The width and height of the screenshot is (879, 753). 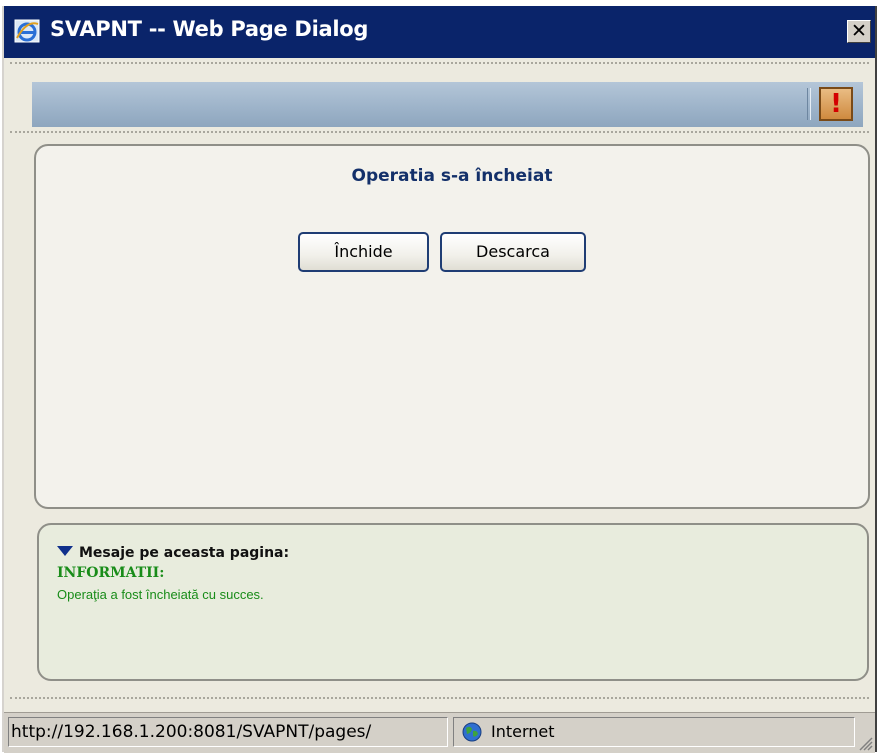 I want to click on message-text: Operaţia a fost încheiată cu succes., so click(x=160, y=594).